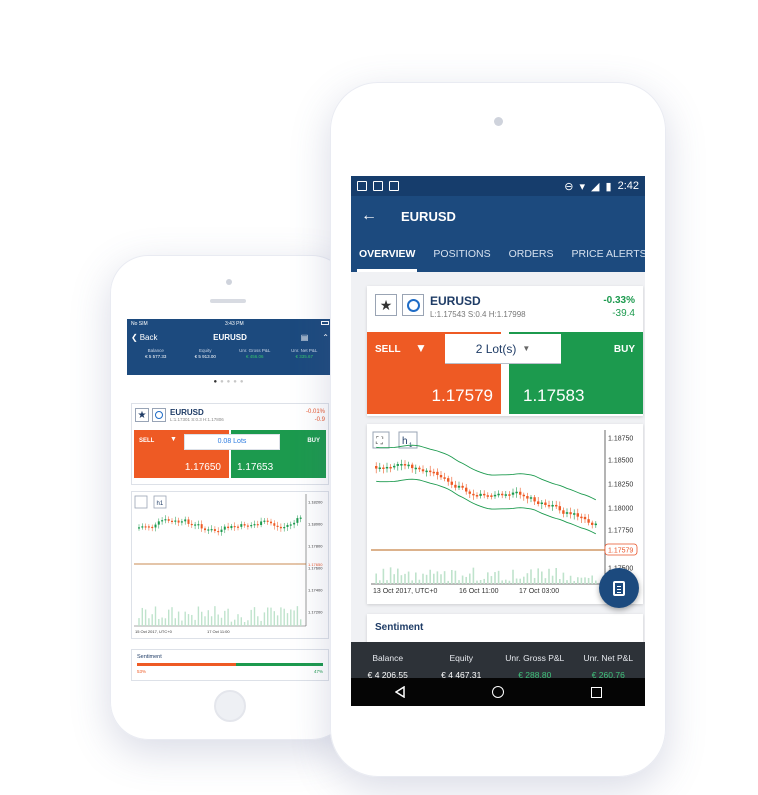 The height and width of the screenshot is (795, 758). What do you see at coordinates (305, 354) in the screenshot?
I see `stat-net-pl: Unr. Net P&L € 335.67` at bounding box center [305, 354].